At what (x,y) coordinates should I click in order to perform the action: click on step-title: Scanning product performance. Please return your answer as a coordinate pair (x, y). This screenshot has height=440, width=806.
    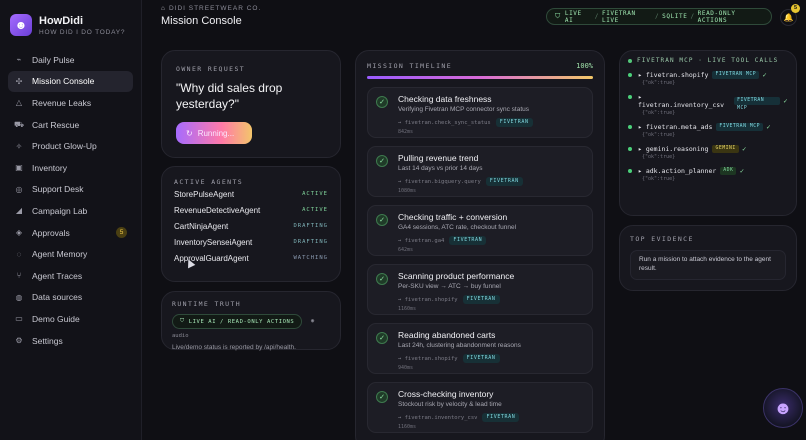
    Looking at the image, I should click on (456, 276).